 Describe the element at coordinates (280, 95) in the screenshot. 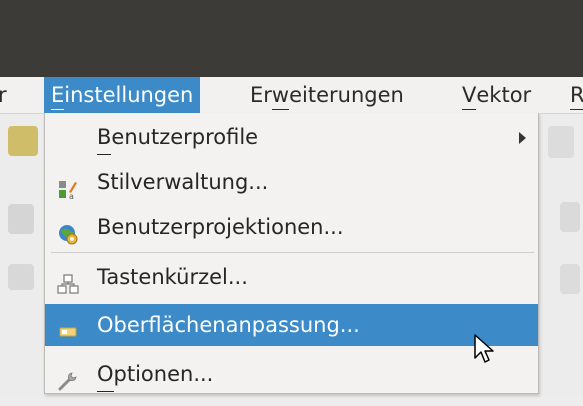

I see `menu-erweiterungen-accel: w` at that location.